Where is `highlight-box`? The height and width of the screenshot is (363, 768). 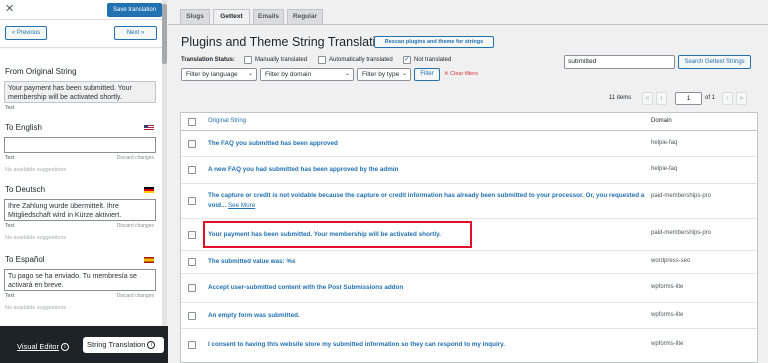 highlight-box is located at coordinates (337, 234).